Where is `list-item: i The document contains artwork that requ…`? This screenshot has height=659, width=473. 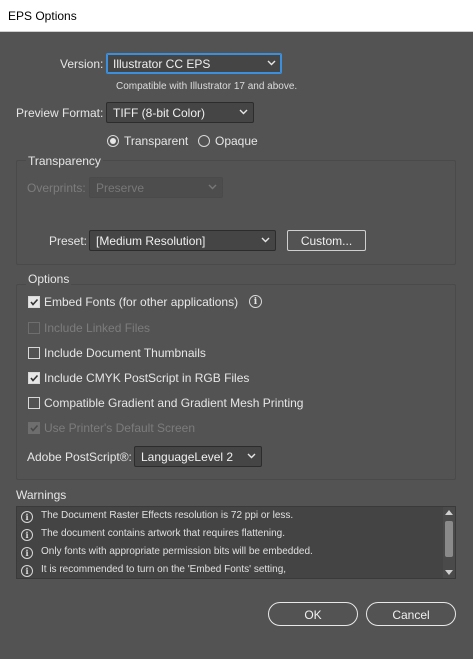 list-item: i The document contains artwork that requ… is located at coordinates (153, 537).